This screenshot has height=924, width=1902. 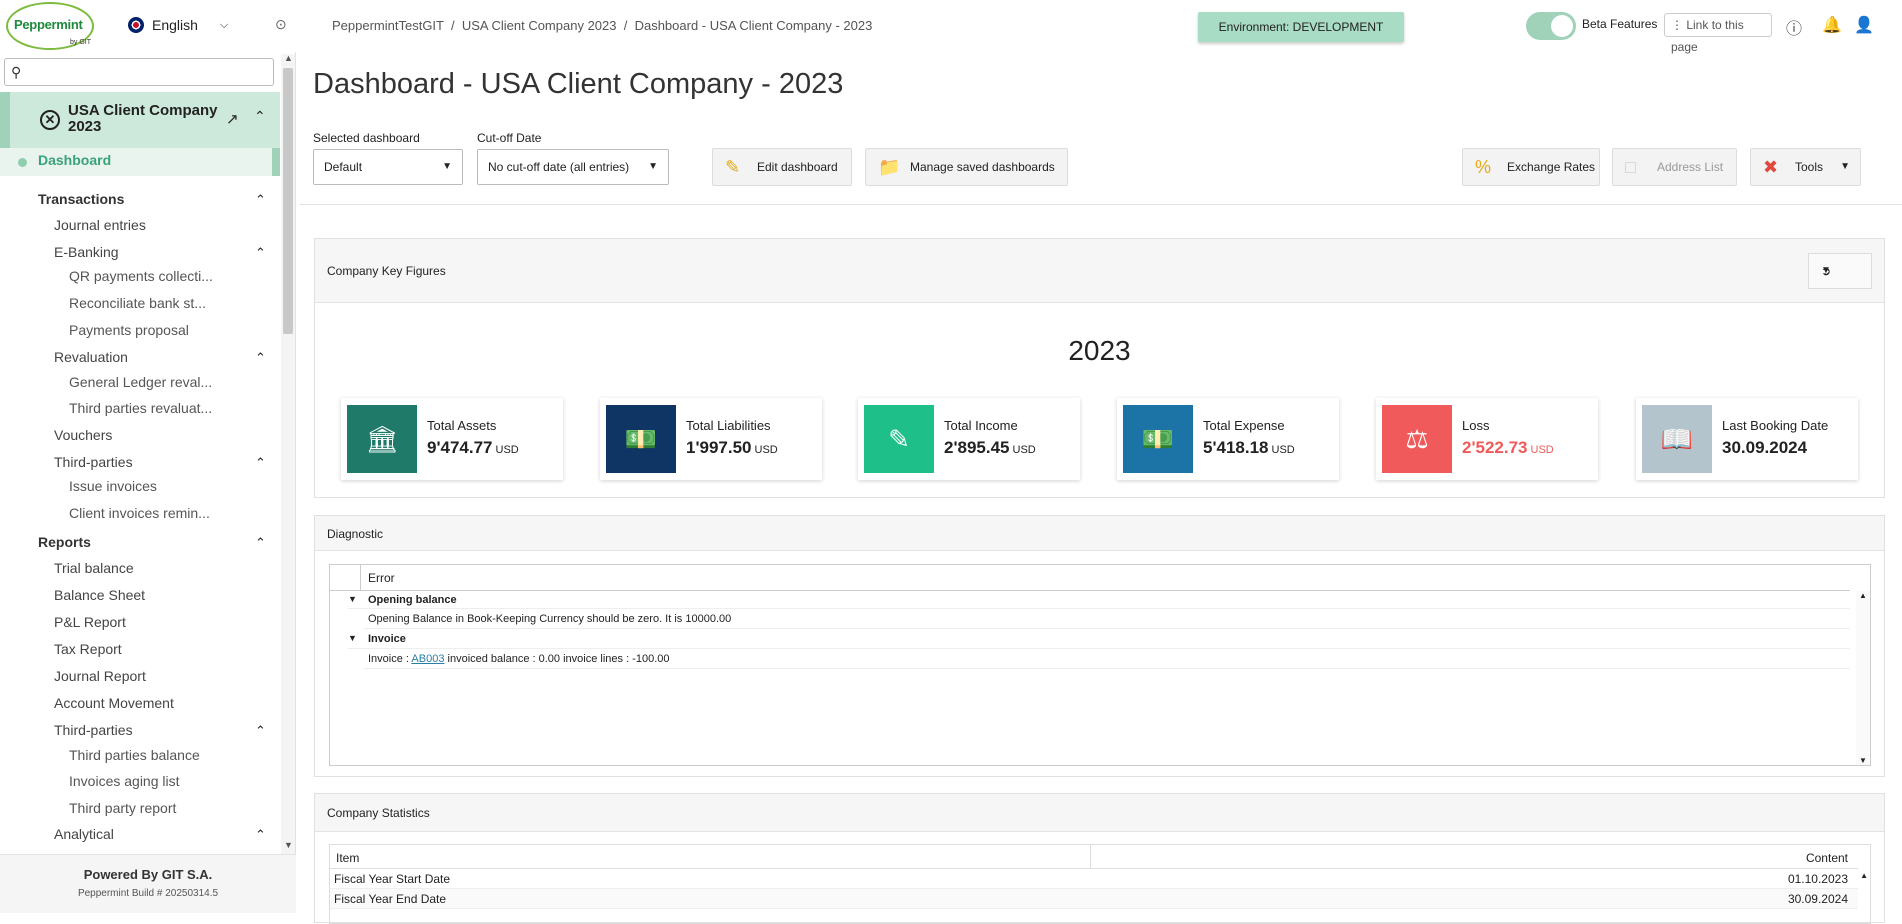 What do you see at coordinates (99, 595) in the screenshot?
I see `sidebar-item: Balance Sheet` at bounding box center [99, 595].